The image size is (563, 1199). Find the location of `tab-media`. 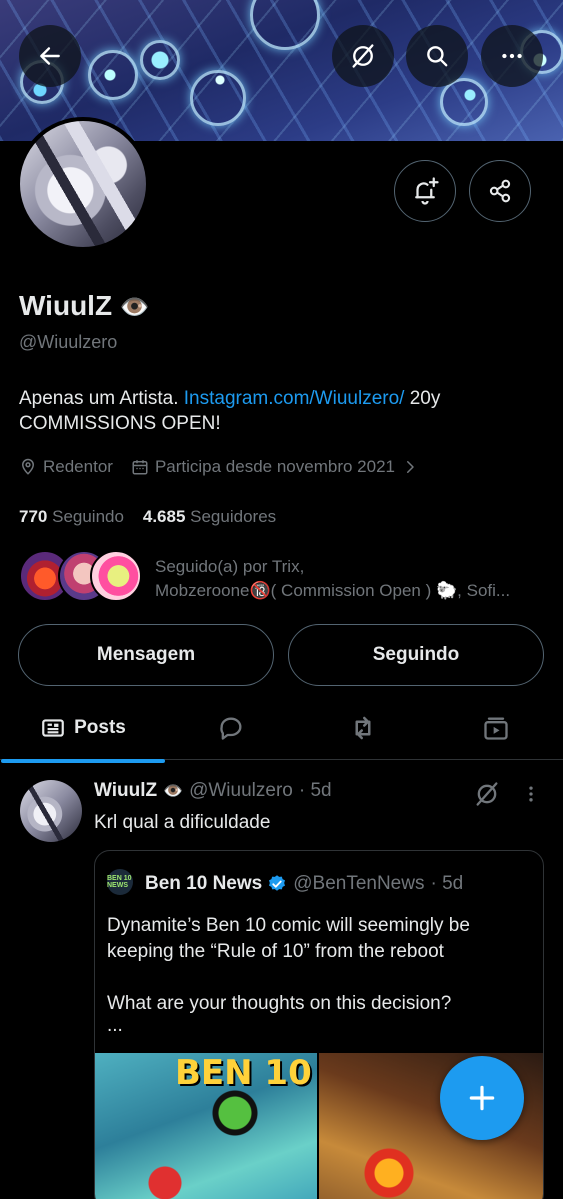

tab-media is located at coordinates (496, 728).